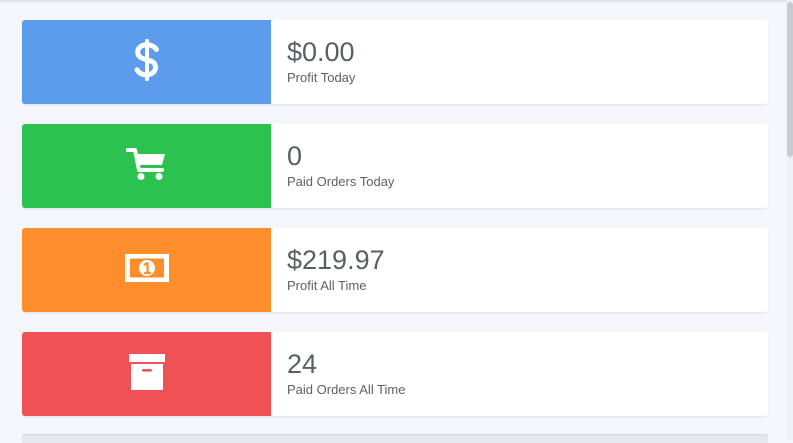 Image resolution: width=793 pixels, height=443 pixels. I want to click on stat-body: $0.00 Profit Today, so click(313, 62).